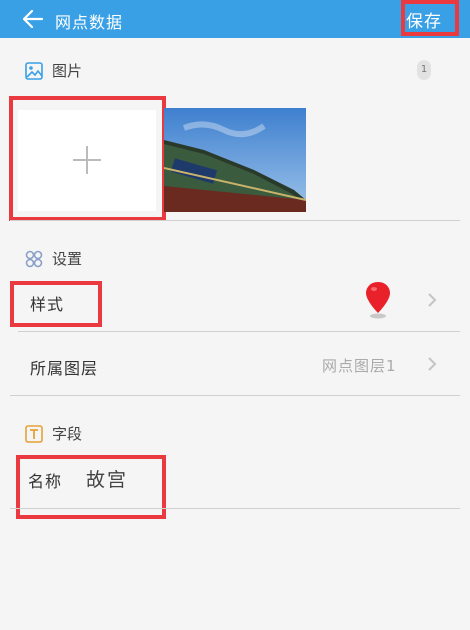 This screenshot has width=470, height=630. Describe the element at coordinates (107, 478) in the screenshot. I see `name-value: 故宫` at that location.